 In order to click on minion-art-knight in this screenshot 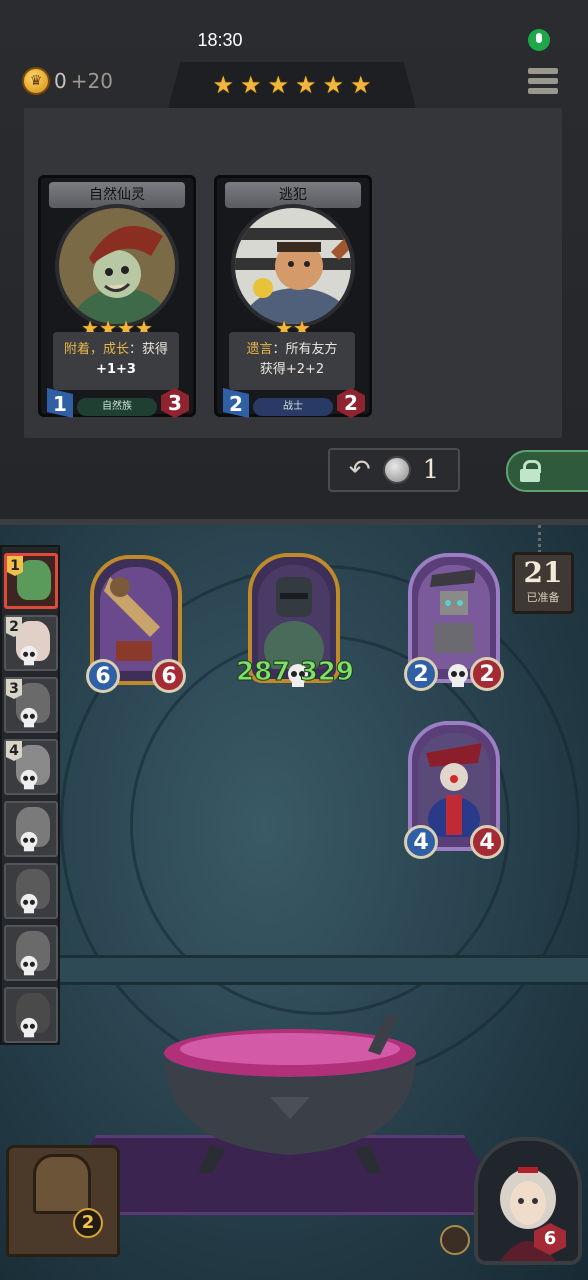, I will do `click(294, 617)`.